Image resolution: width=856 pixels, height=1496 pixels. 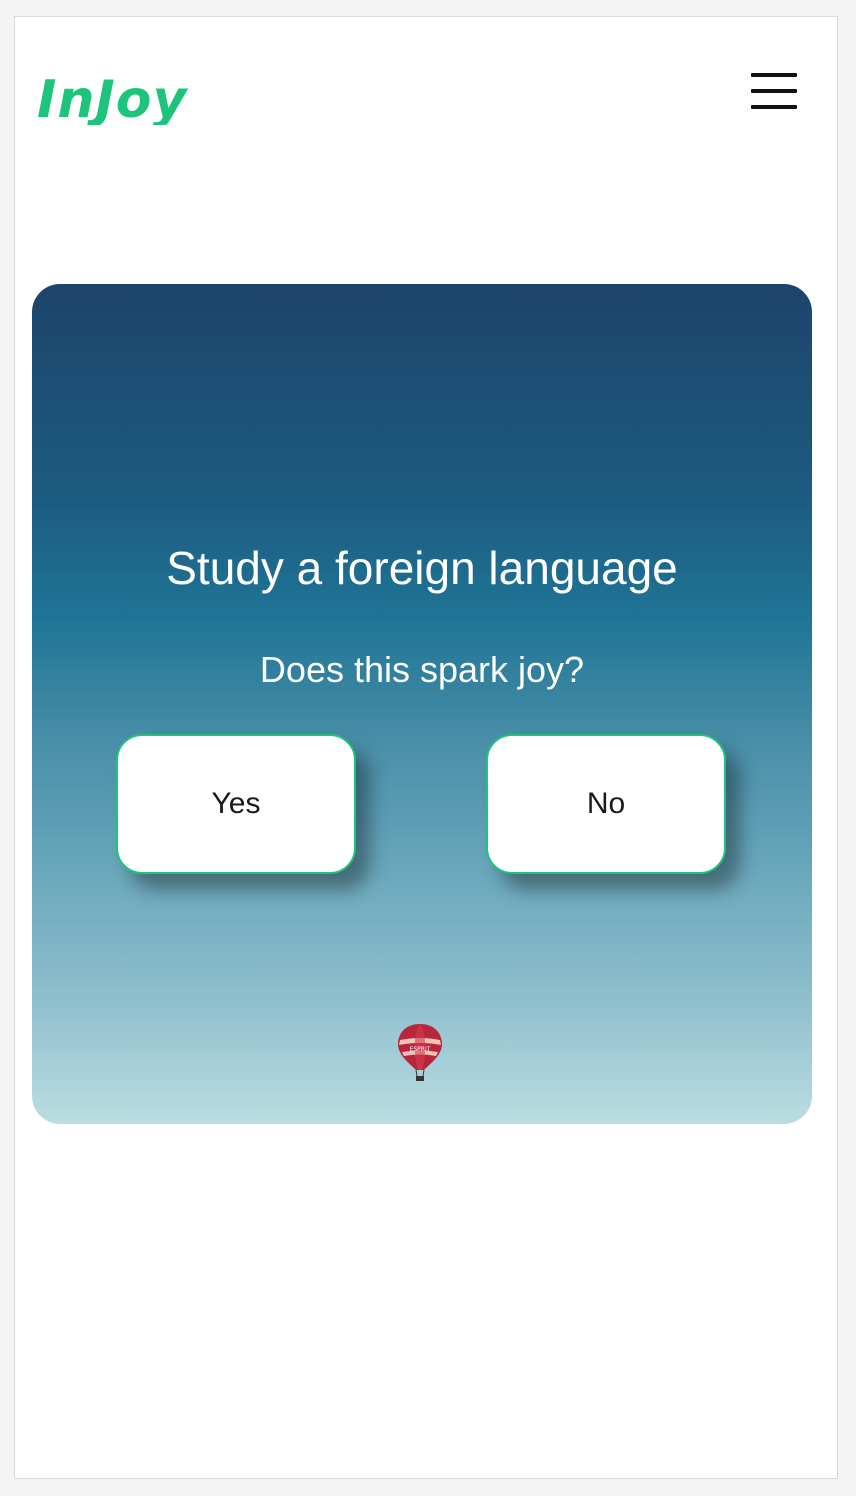 I want to click on injoy-logo: InJoy, so click(x=130, y=97).